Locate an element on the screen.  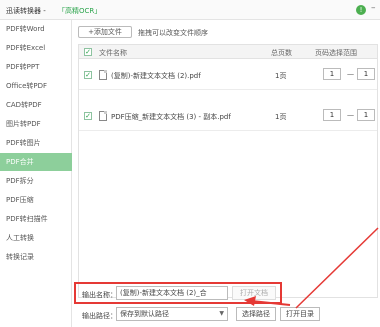
output-path-value: 保存到默认路径 is located at coordinates (144, 314).